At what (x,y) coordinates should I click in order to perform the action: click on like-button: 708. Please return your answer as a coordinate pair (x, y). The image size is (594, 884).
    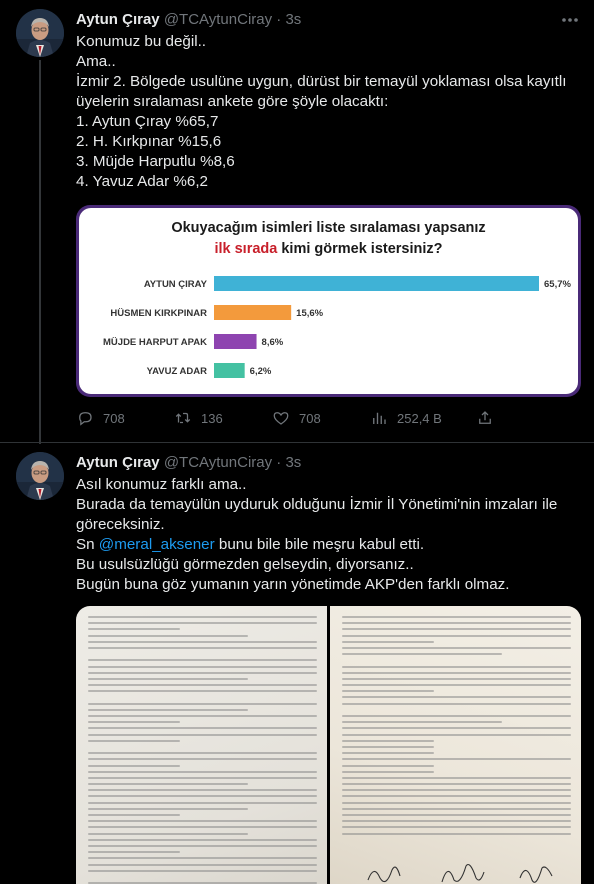
    Looking at the image, I should click on (296, 418).